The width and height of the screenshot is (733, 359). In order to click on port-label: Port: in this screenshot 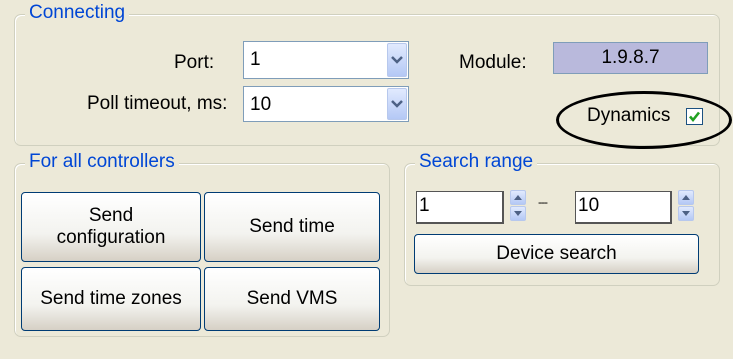, I will do `click(194, 62)`.